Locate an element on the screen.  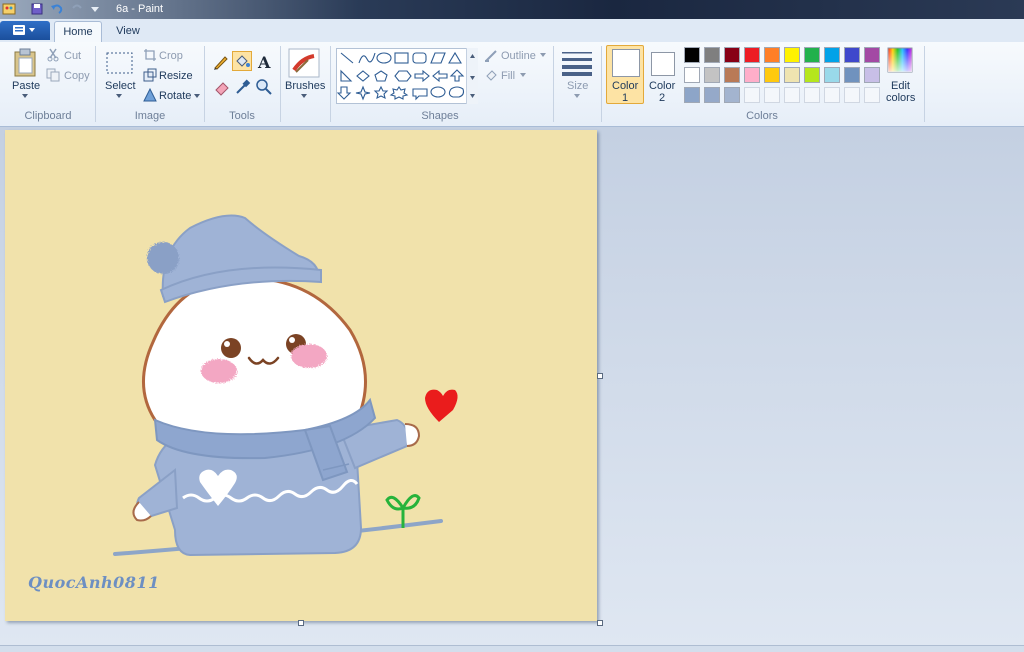
shapes-gallery is located at coordinates (406, 76).